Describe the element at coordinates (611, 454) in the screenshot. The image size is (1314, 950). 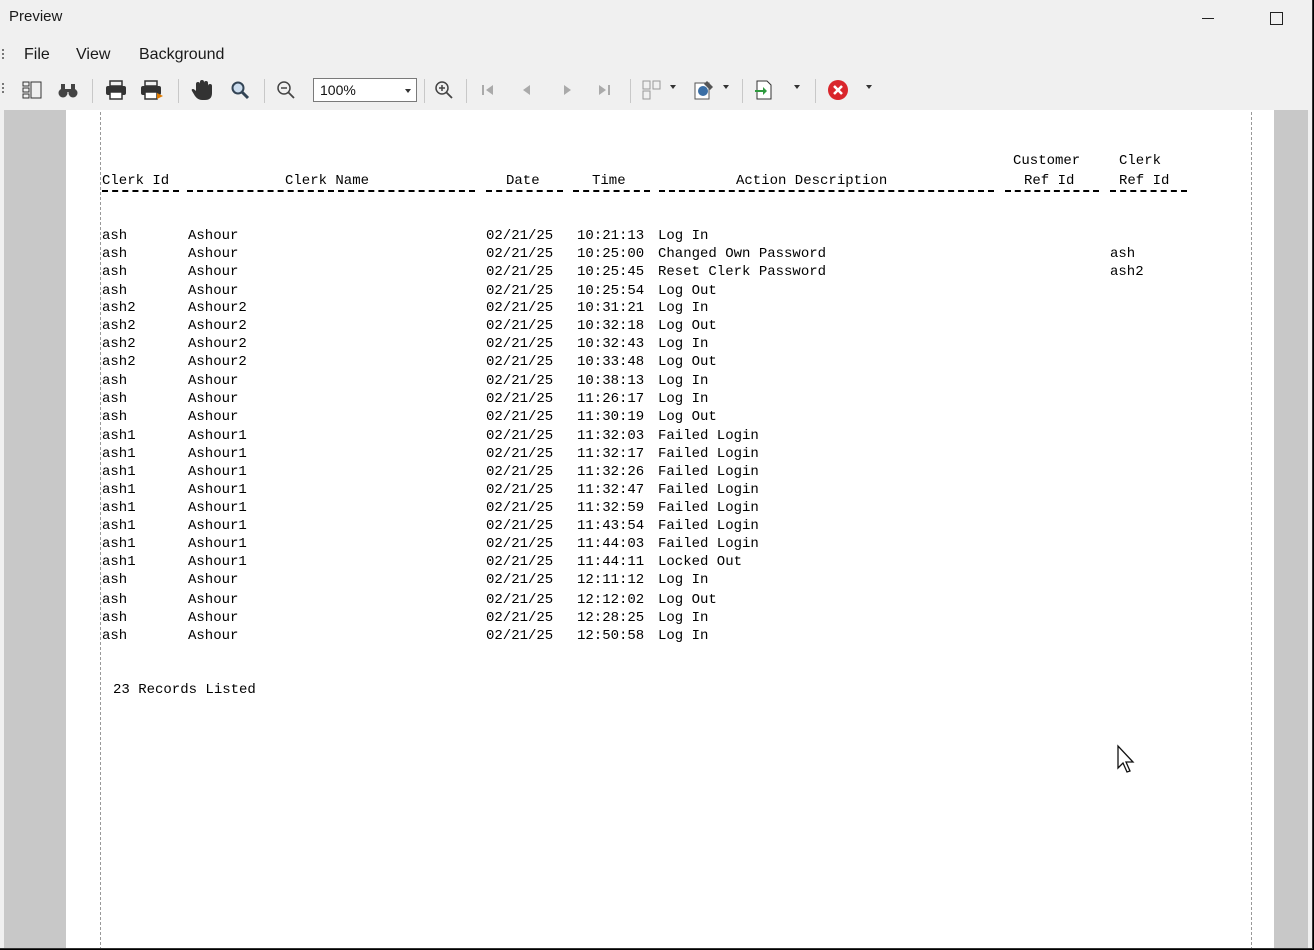
I see `row-time: 11:32:17` at that location.